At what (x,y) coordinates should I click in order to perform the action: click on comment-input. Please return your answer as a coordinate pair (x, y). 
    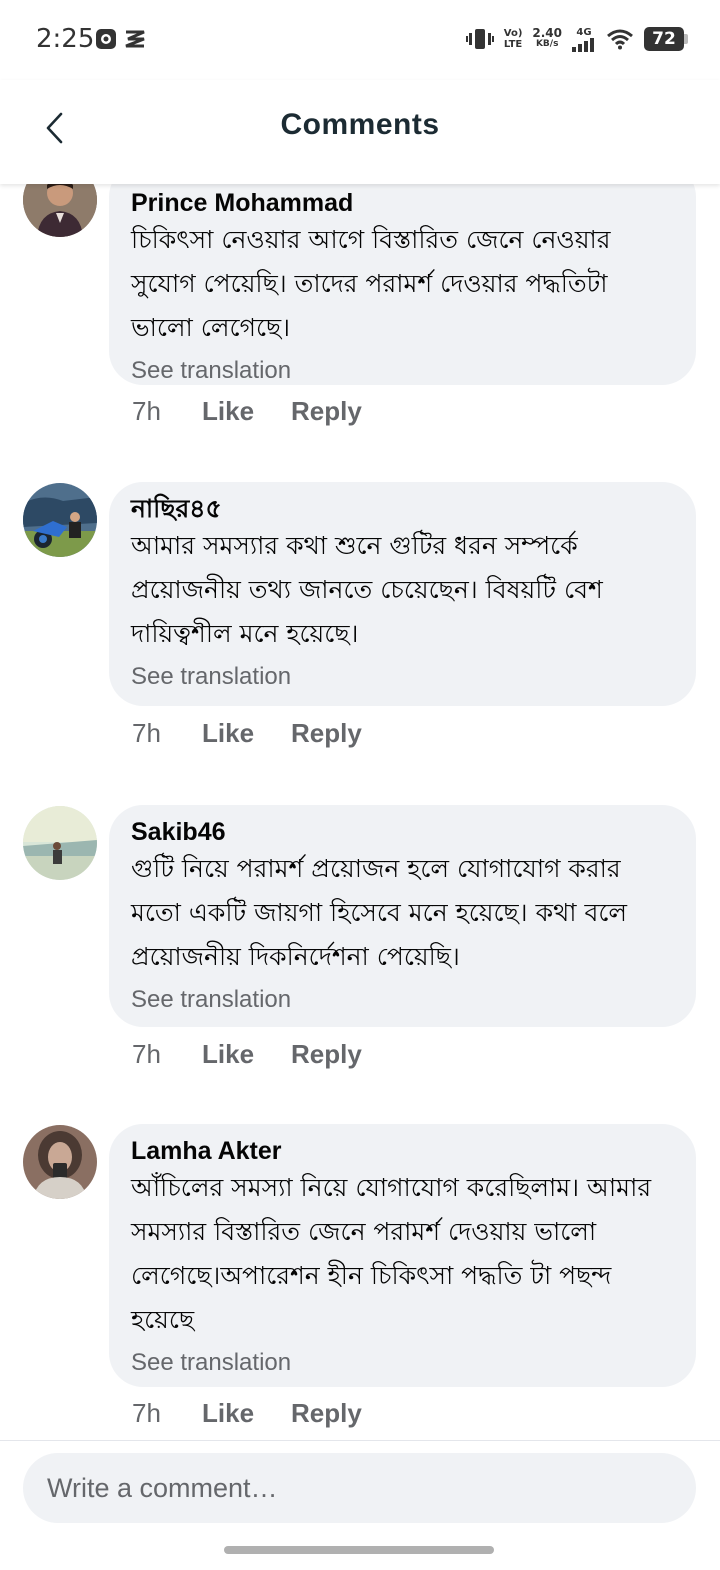
    Looking at the image, I should click on (359, 1488).